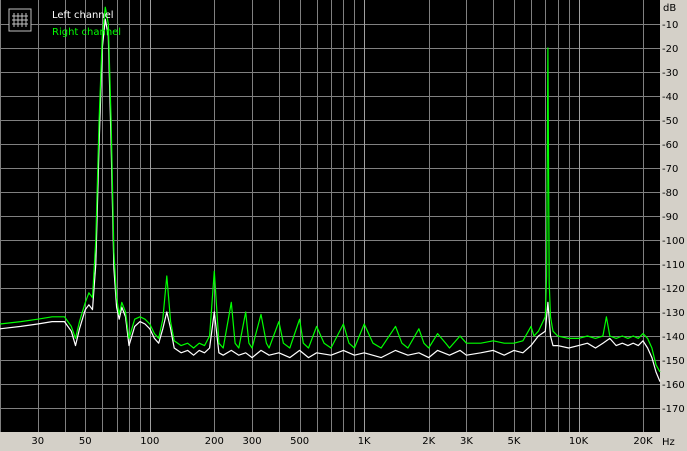 The image size is (687, 451). What do you see at coordinates (342, 441) in the screenshot?
I see `x-axis-ticks: 30 50 100 200 300 500 1K 2K 3K 5K 10K 20K` at bounding box center [342, 441].